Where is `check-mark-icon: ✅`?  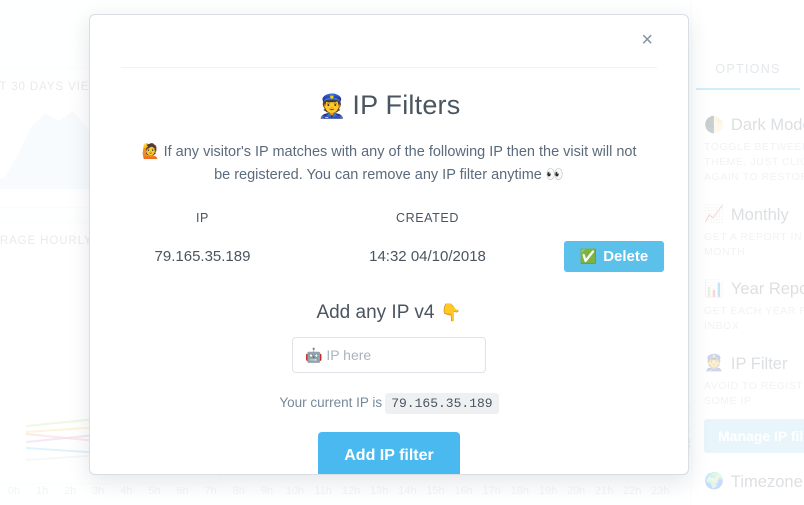 check-mark-icon: ✅ is located at coordinates (588, 256).